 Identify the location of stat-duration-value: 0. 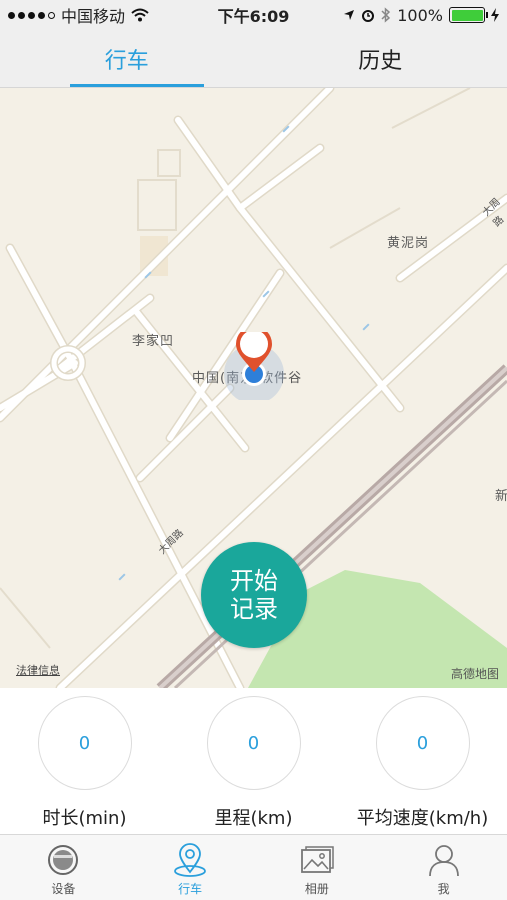
(84, 743).